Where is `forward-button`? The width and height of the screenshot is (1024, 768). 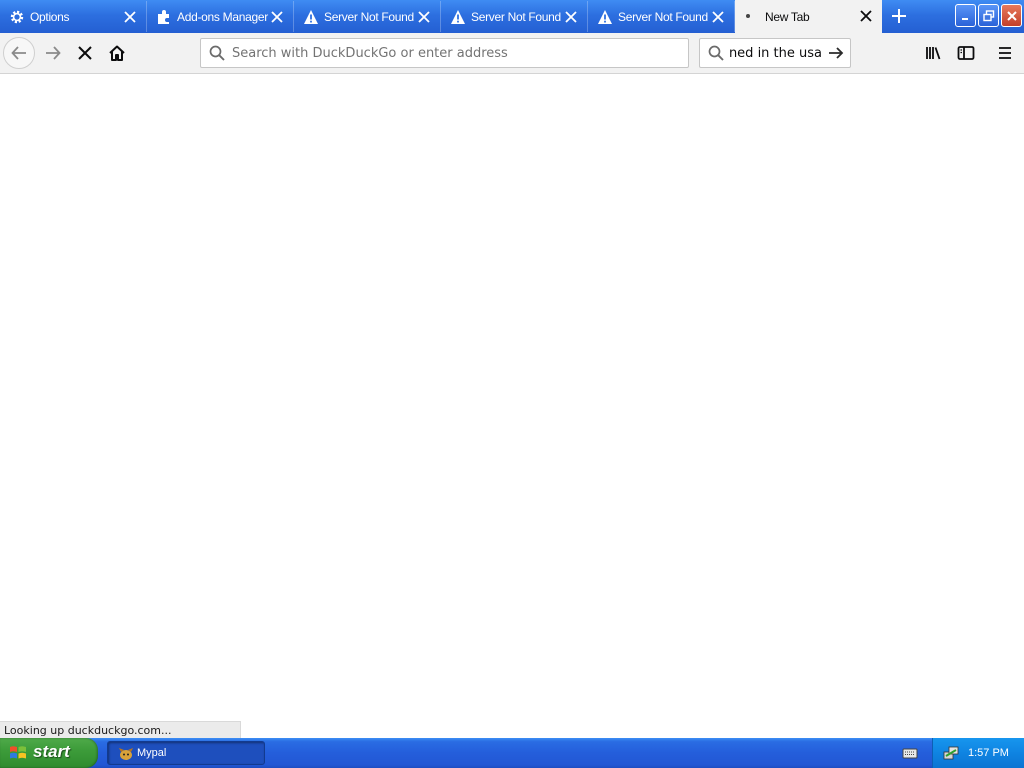 forward-button is located at coordinates (53, 53).